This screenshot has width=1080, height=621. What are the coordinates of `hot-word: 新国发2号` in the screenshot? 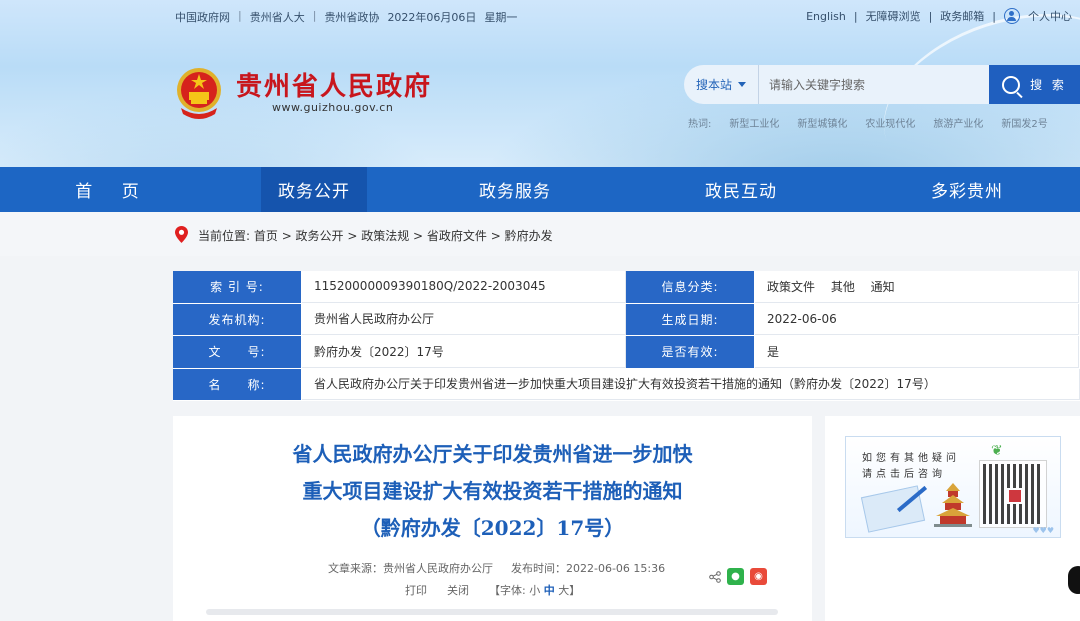 It's located at (1024, 122).